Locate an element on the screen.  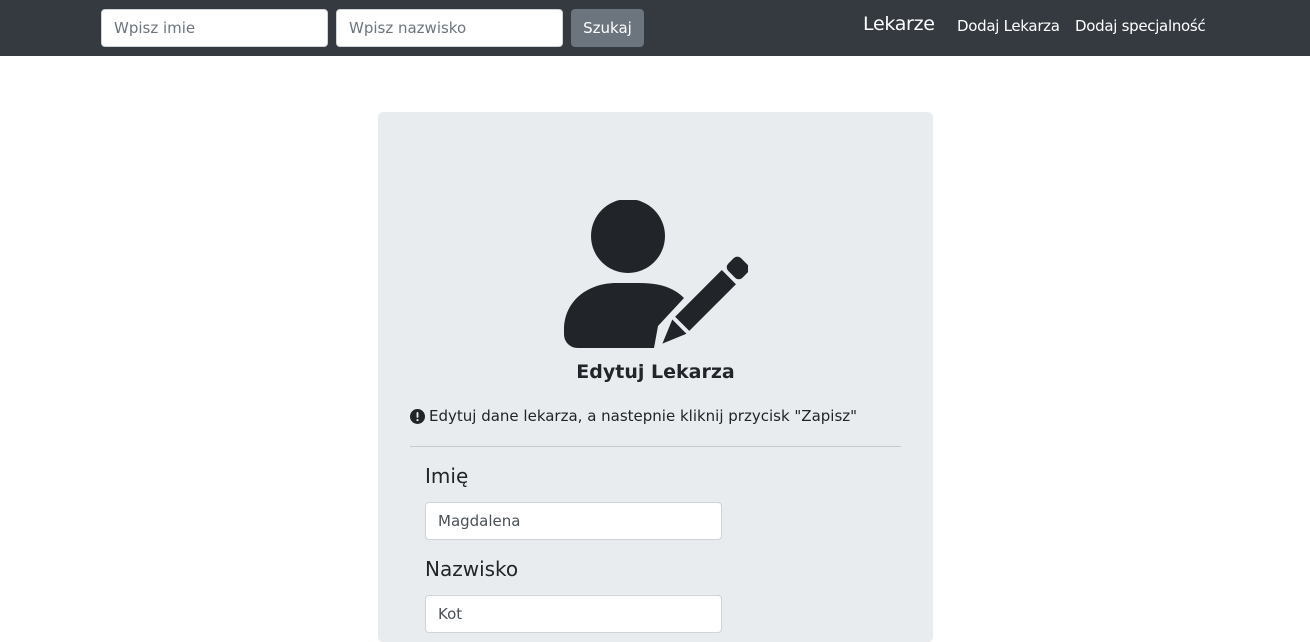
card-title: Edytuj Lekarza is located at coordinates (655, 372).